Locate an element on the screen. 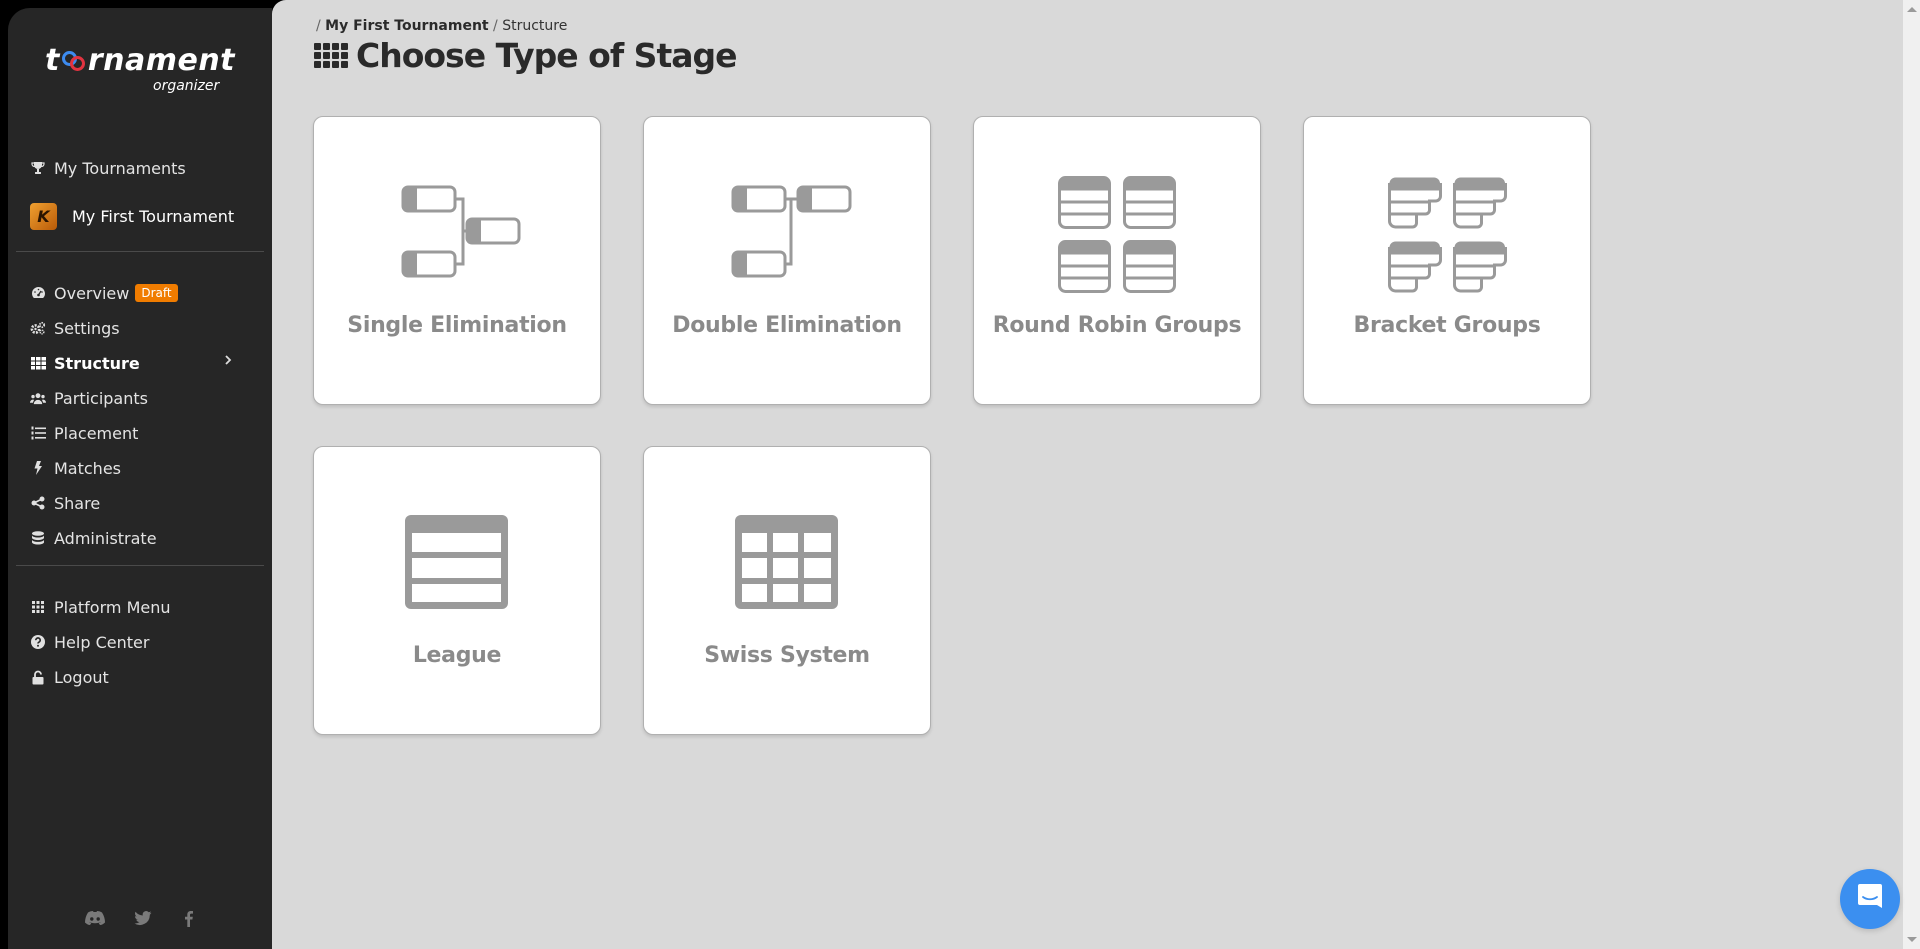 This screenshot has height=949, width=1920. sidebar-item-share: Share is located at coordinates (65, 503).